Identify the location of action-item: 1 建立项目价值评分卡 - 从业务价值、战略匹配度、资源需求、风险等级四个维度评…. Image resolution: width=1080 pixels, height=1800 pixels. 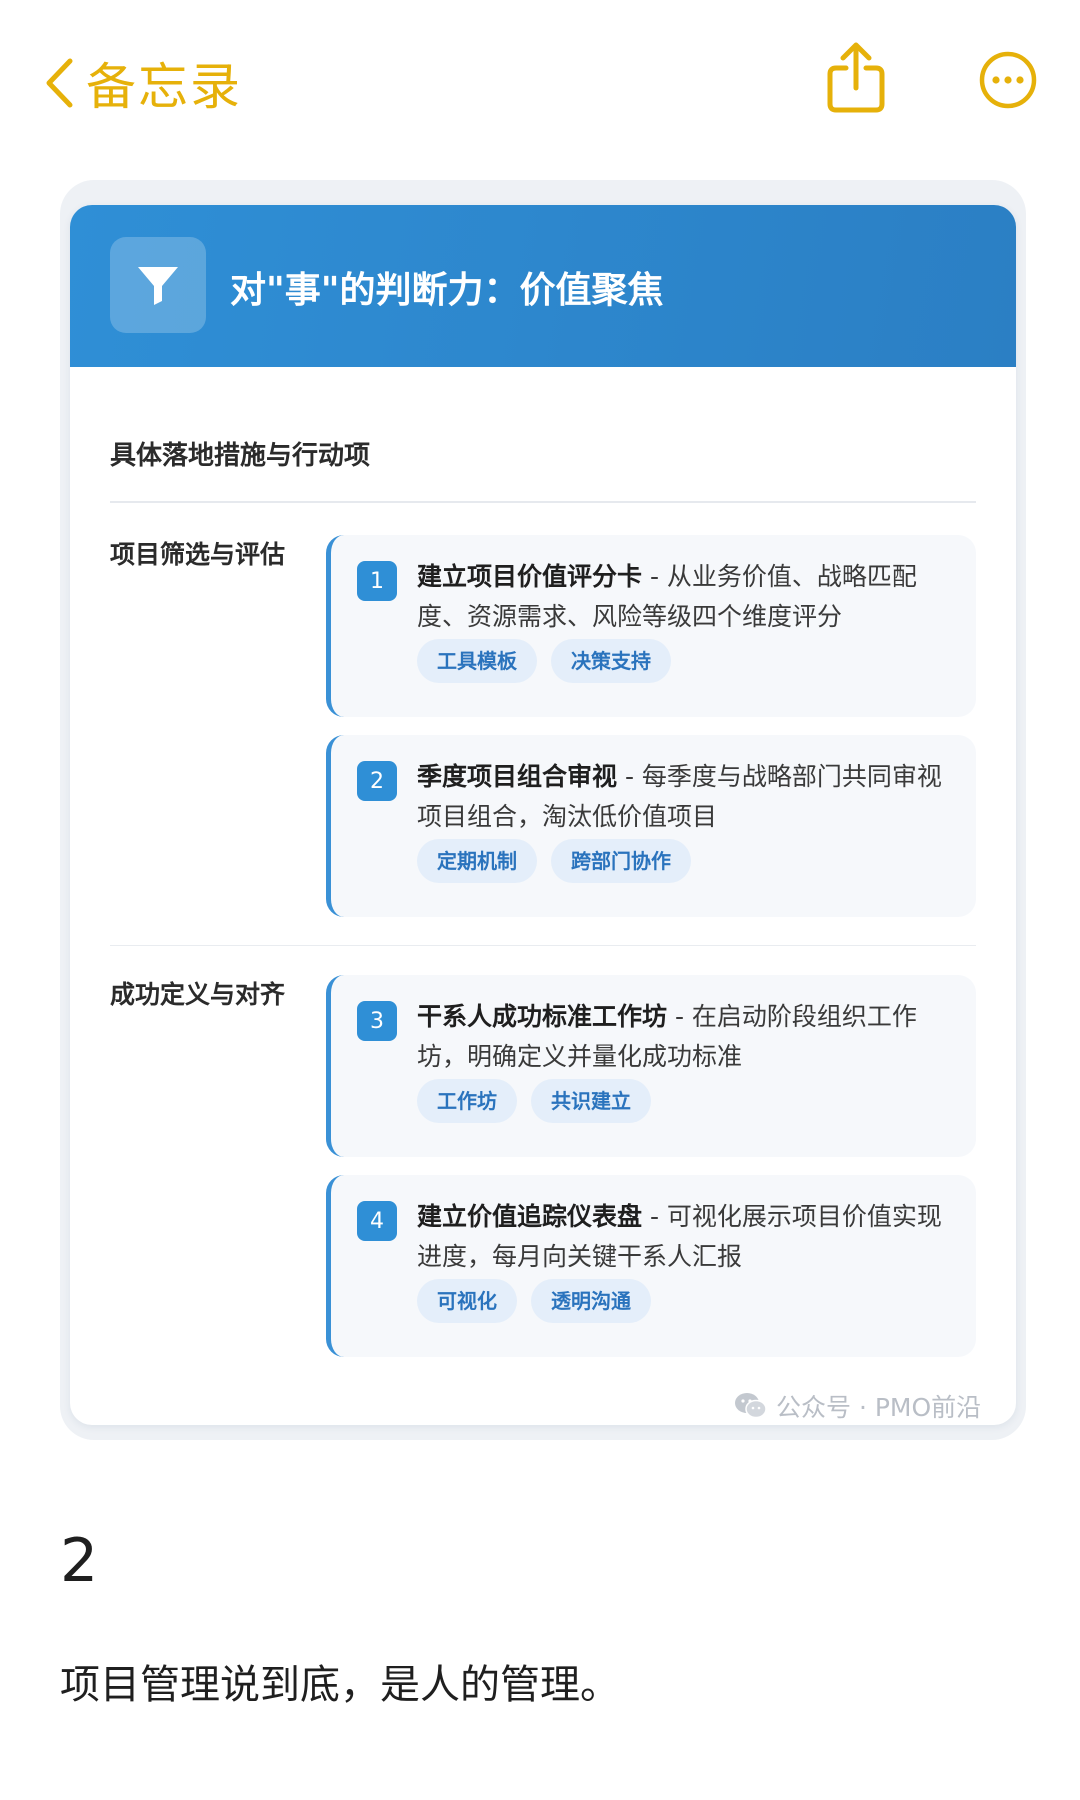
(651, 626).